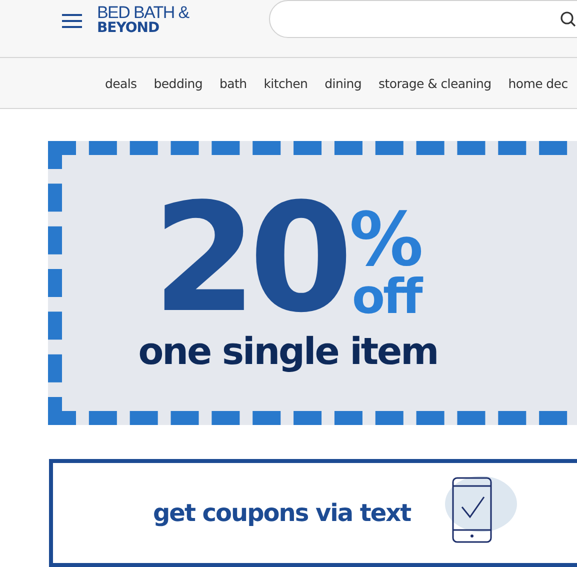  What do you see at coordinates (435, 83) in the screenshot?
I see `nav-link: storage & cleaning` at bounding box center [435, 83].